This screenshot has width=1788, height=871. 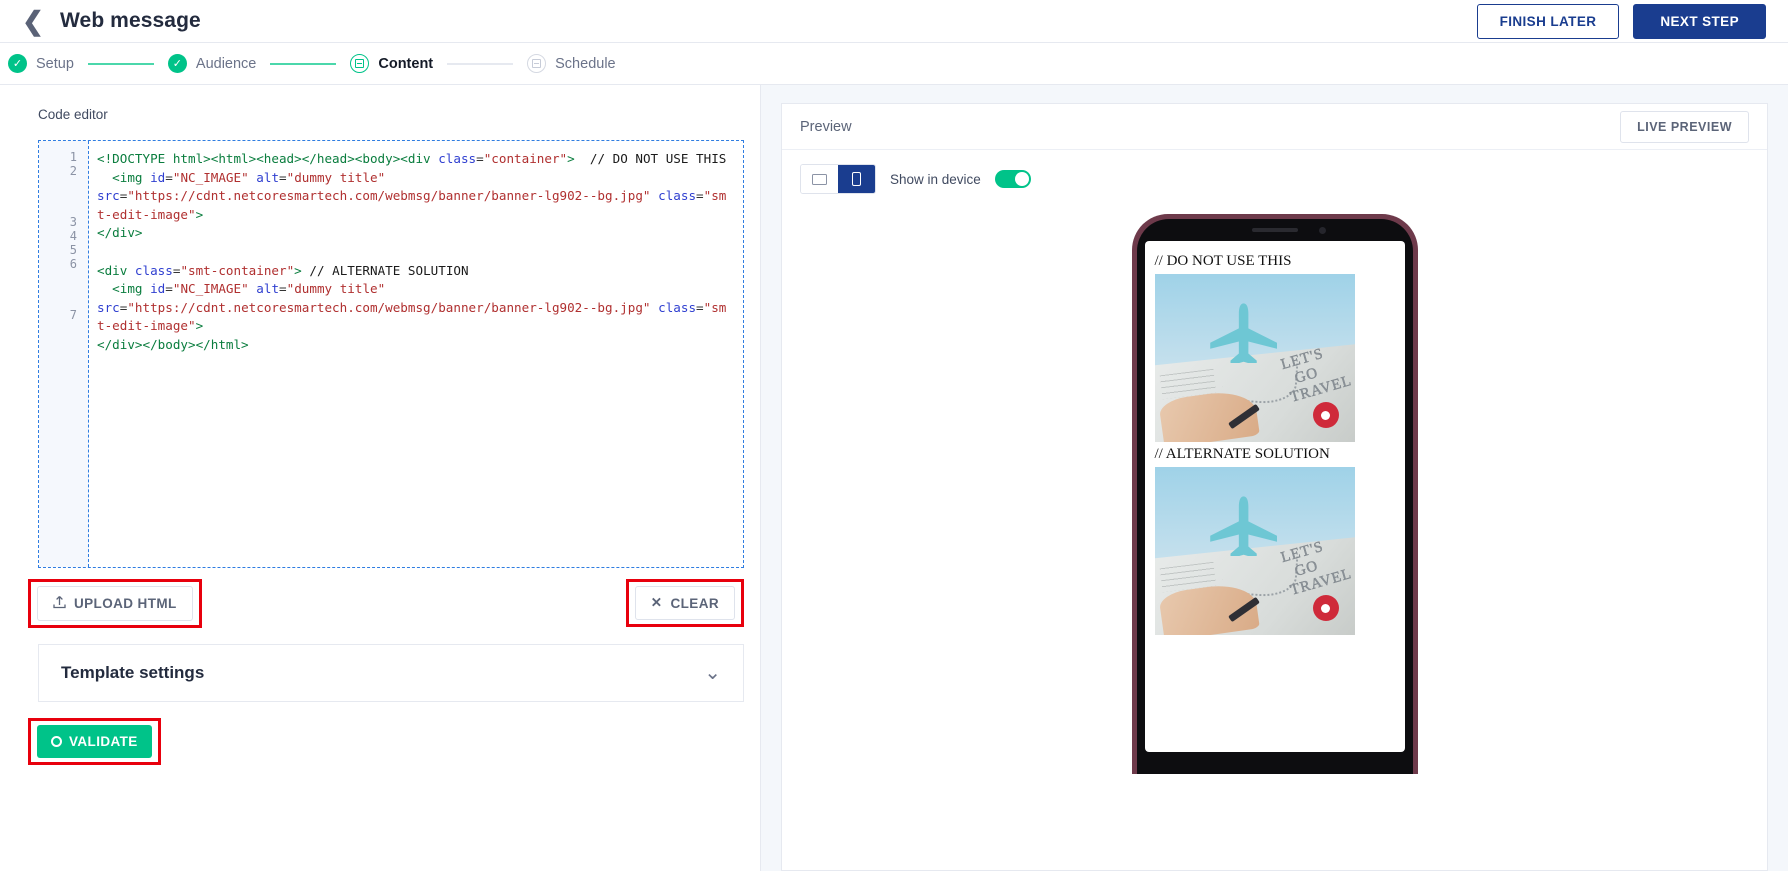 I want to click on step-content: Content, so click(x=391, y=63).